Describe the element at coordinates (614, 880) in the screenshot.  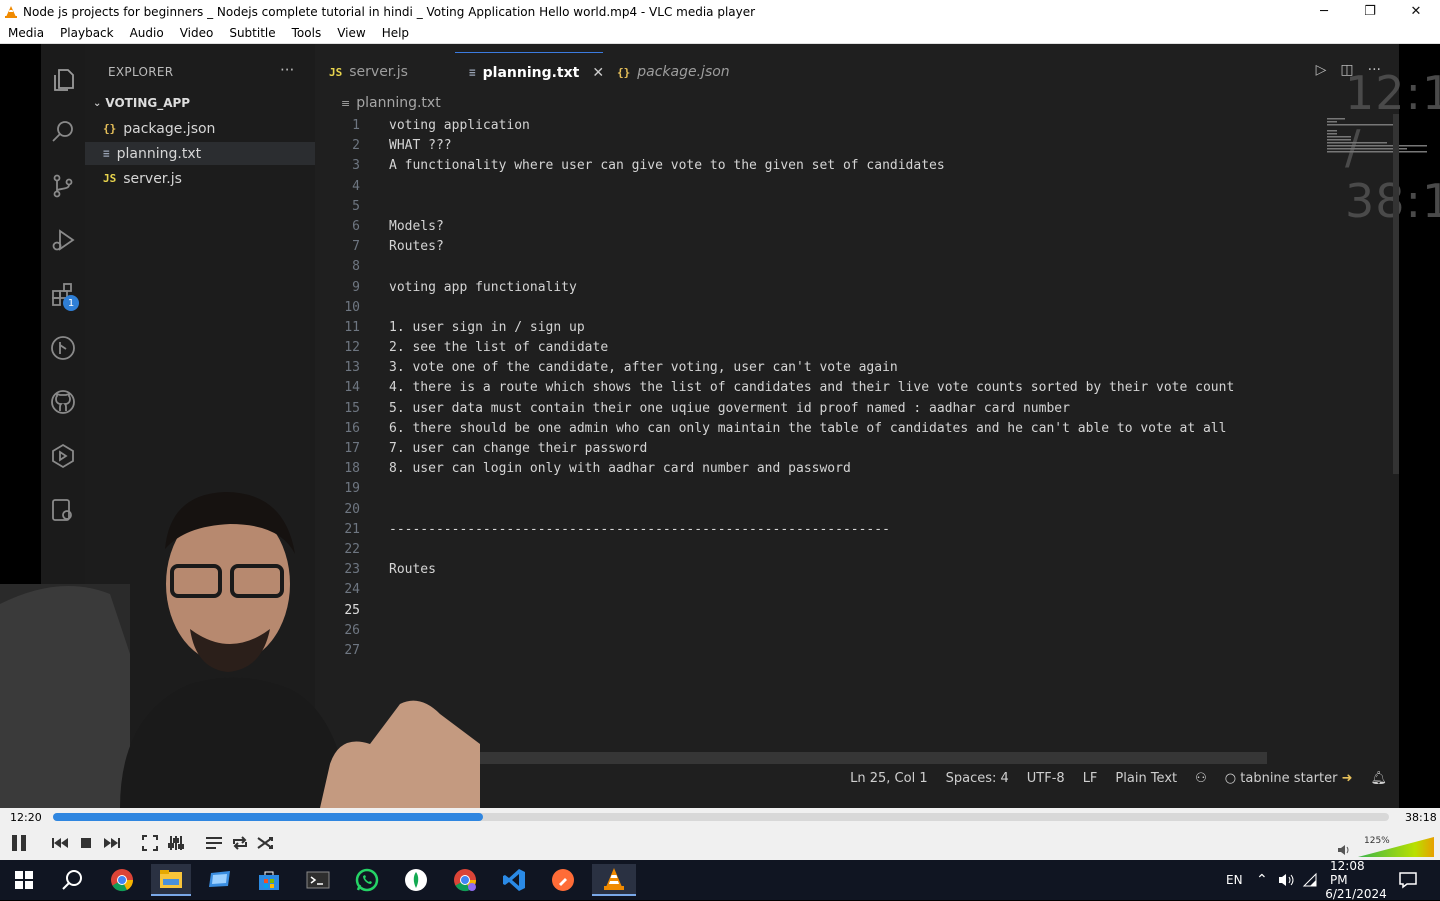
I see `vlc-icon` at that location.